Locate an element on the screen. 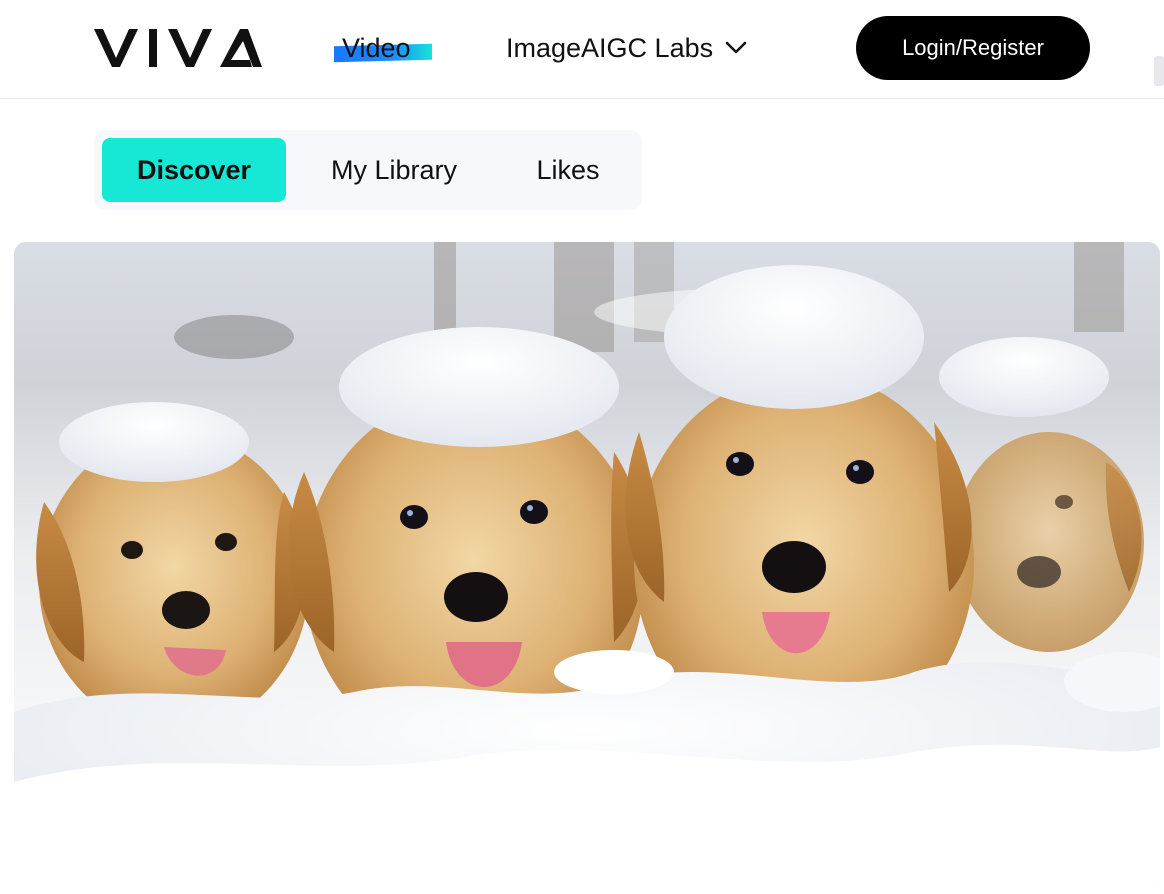  top-navigation-bar: Video ImageAIGC Labs Login/Register is located at coordinates (582, 49).